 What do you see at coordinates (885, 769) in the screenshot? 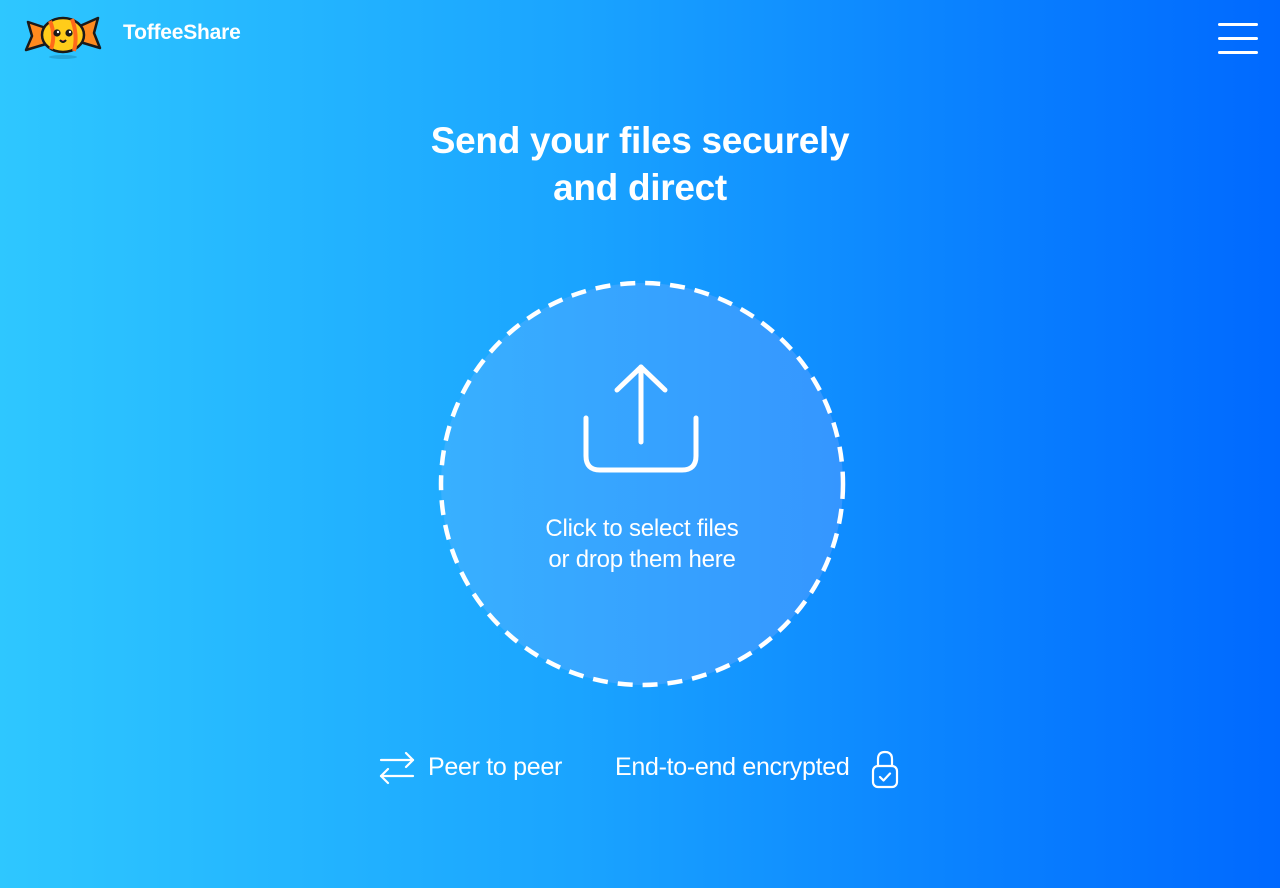
I see `lock-check-icon` at bounding box center [885, 769].